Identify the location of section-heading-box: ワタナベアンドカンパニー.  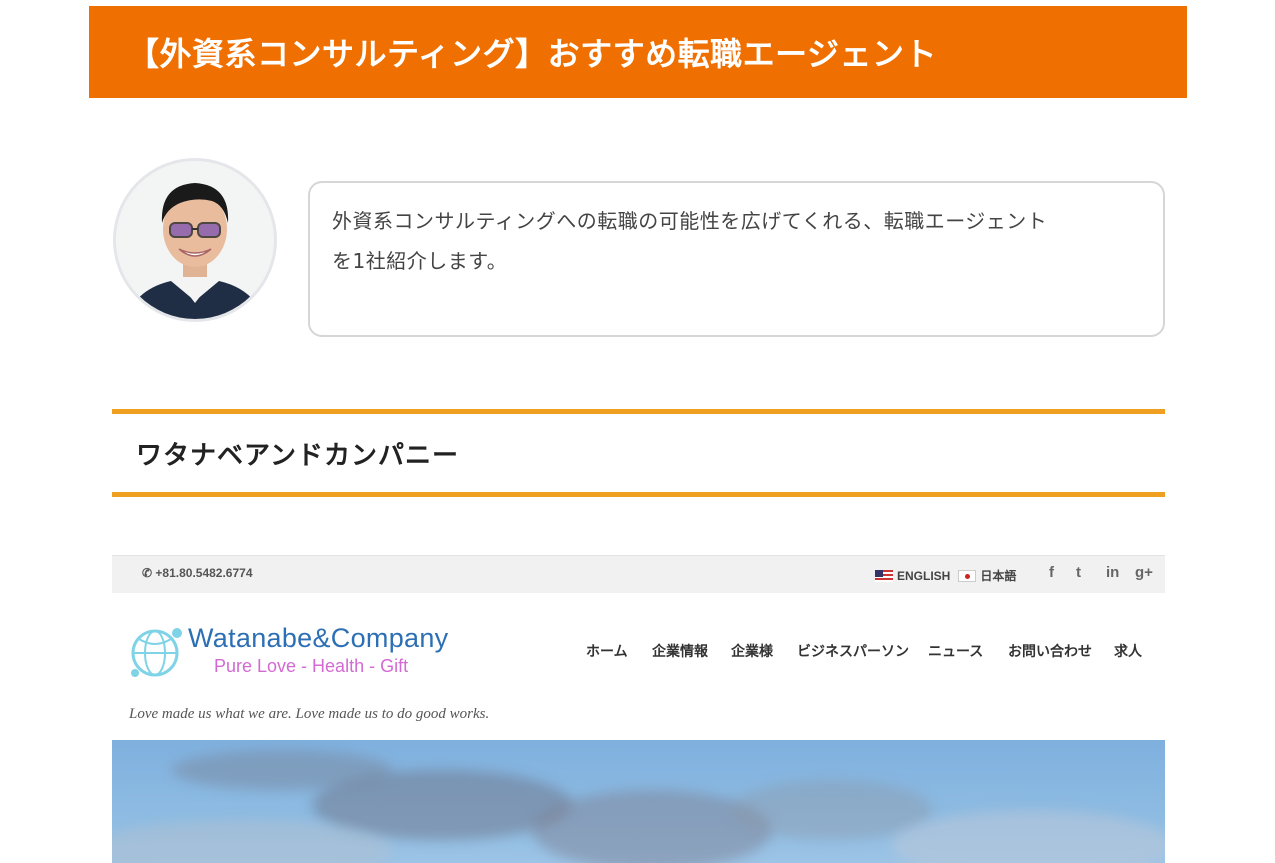
(638, 453).